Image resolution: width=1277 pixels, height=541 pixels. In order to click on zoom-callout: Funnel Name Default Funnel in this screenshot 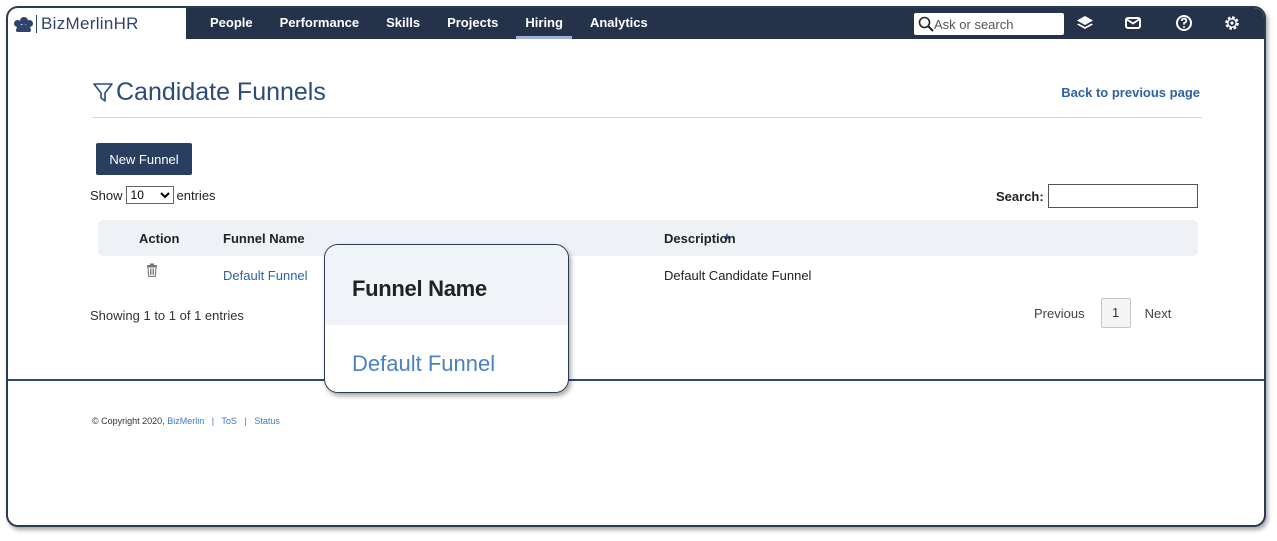, I will do `click(446, 318)`.